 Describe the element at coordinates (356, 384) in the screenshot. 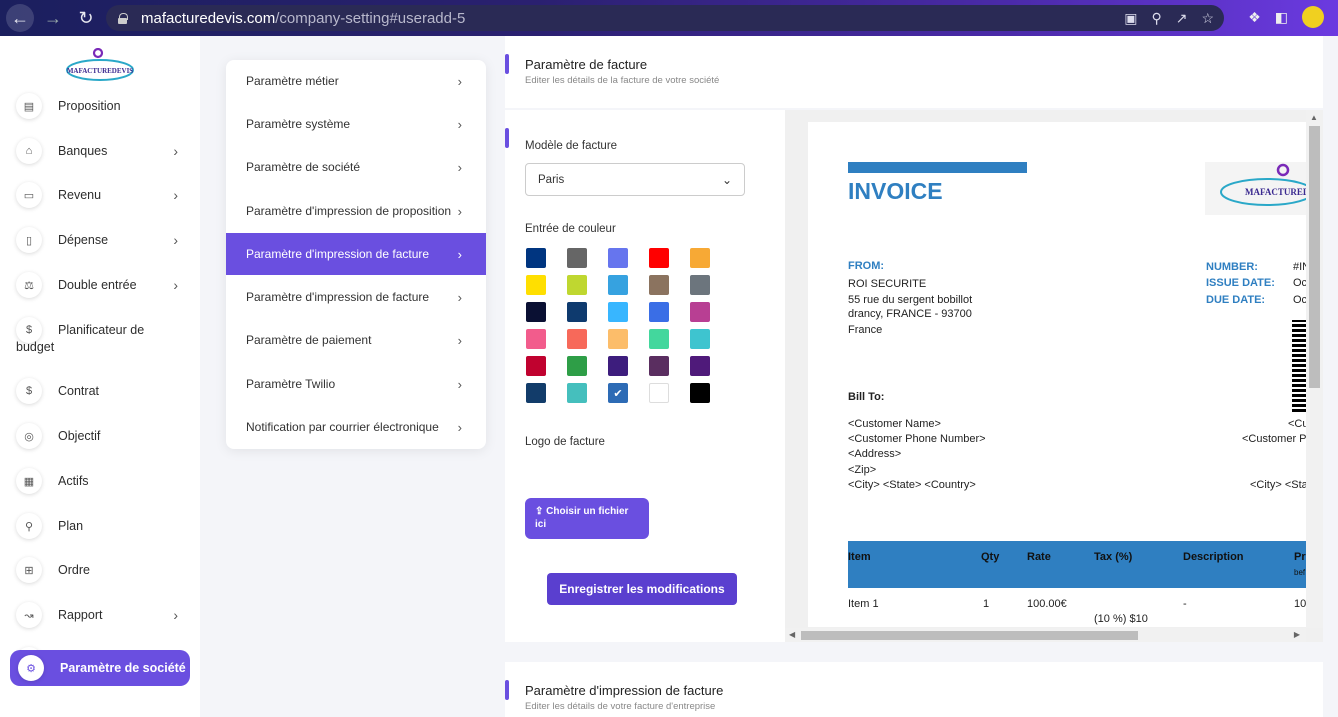

I see `menu-item-7: Paramètre Twilio ›` at that location.